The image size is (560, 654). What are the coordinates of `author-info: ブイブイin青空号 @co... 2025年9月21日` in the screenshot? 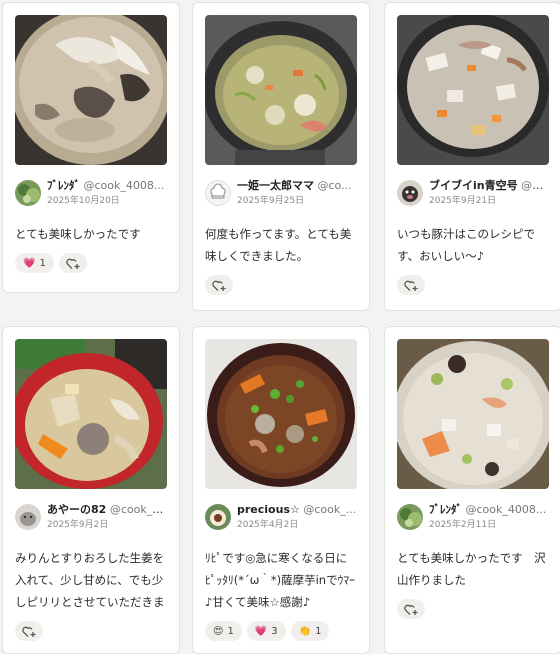 It's located at (473, 196).